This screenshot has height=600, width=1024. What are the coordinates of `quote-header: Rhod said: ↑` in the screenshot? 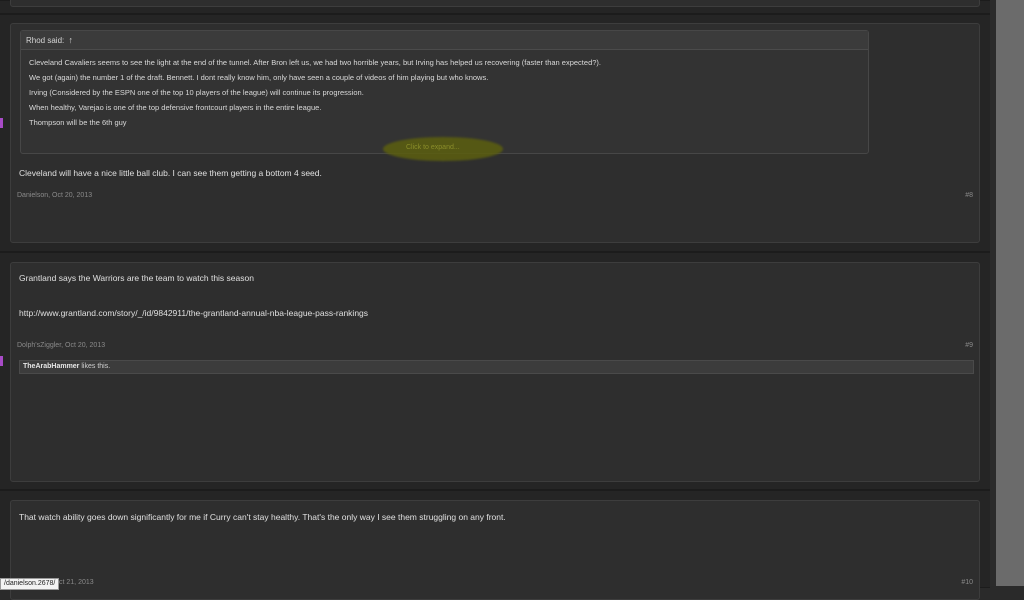 It's located at (444, 40).